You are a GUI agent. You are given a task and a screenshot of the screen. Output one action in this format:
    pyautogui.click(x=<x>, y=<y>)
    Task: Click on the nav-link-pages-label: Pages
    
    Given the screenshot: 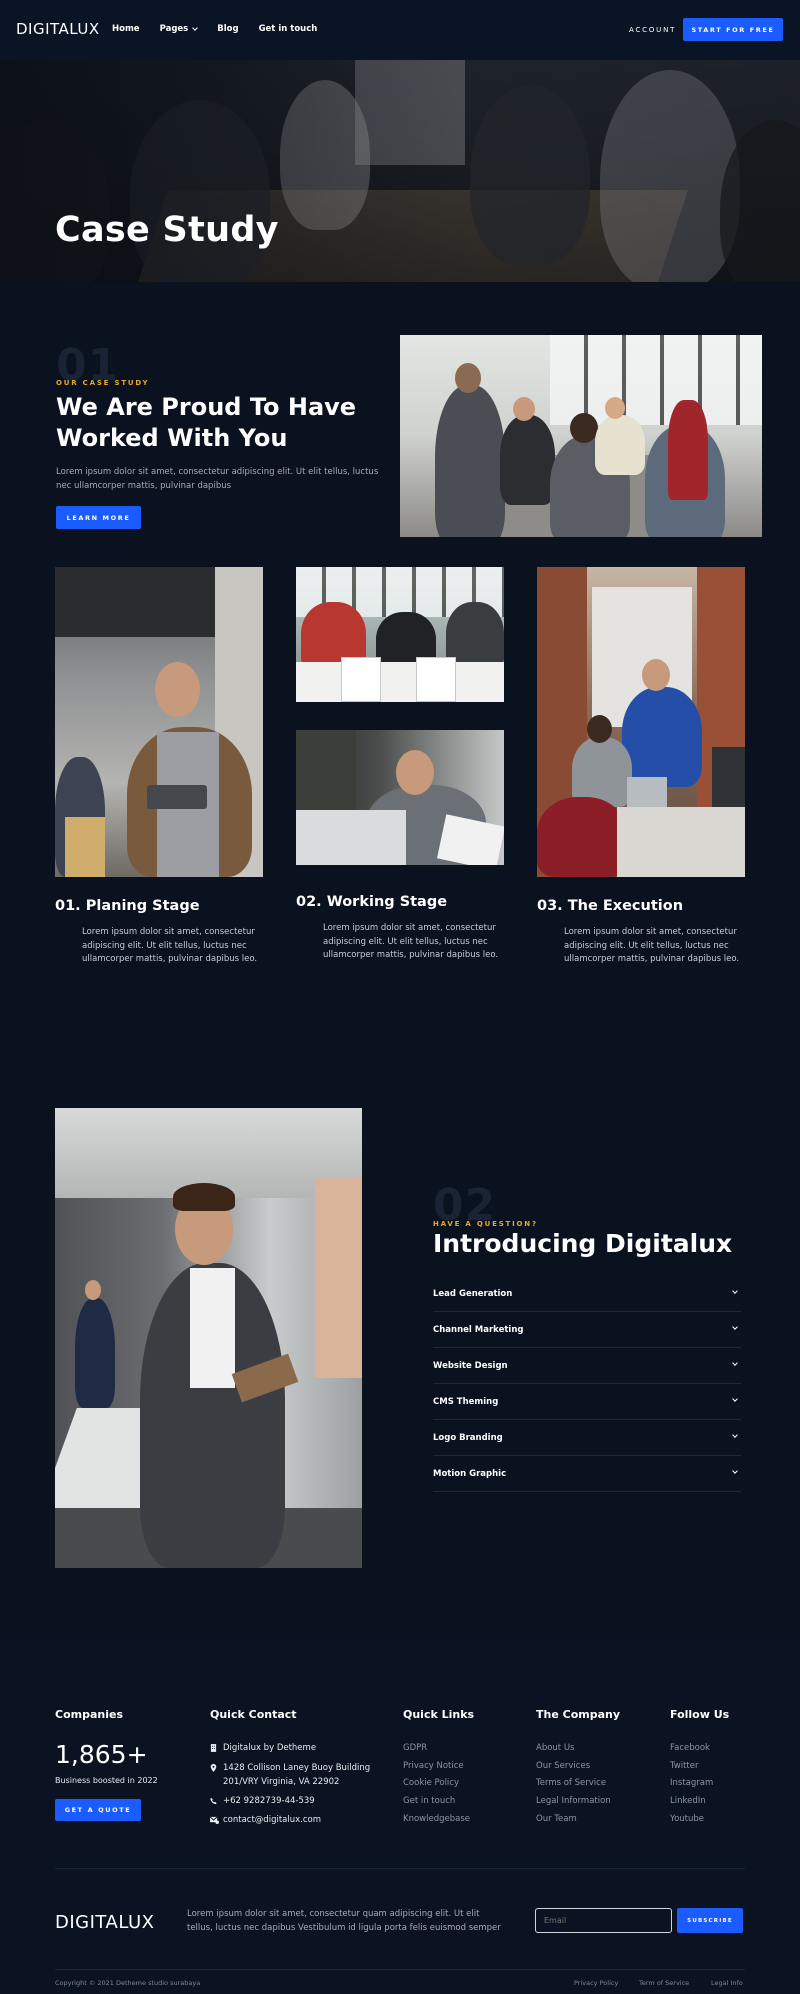 What is the action you would take?
    pyautogui.click(x=174, y=29)
    